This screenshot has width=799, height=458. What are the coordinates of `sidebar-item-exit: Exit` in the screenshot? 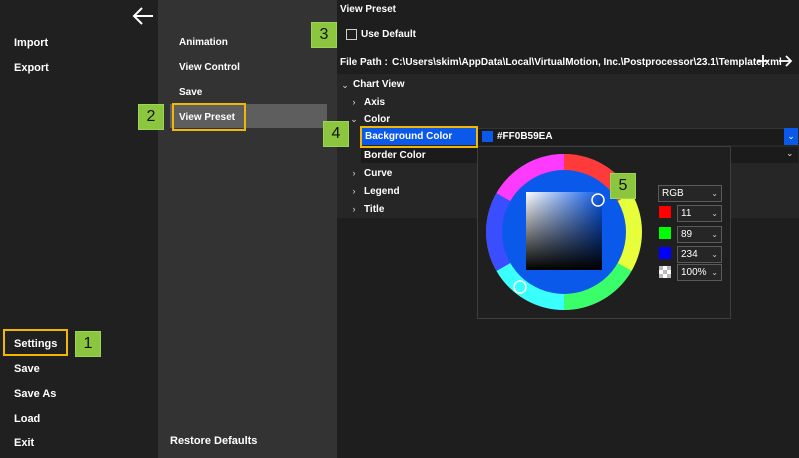 It's located at (24, 443).